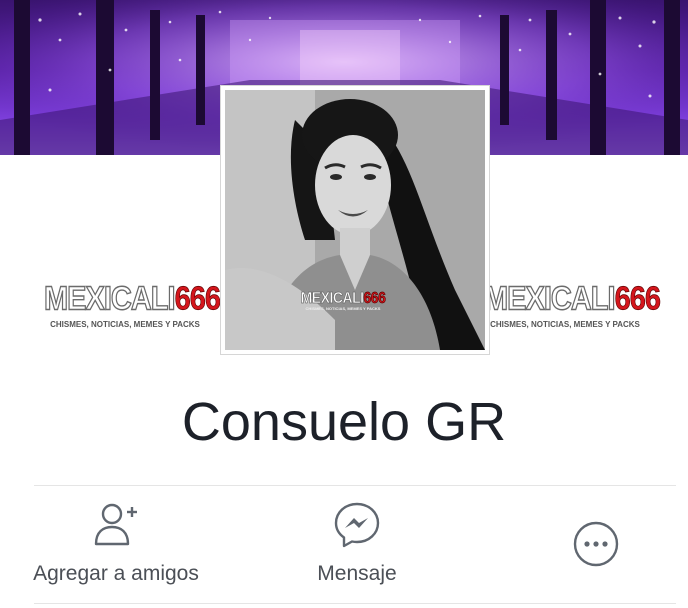 The image size is (688, 608). Describe the element at coordinates (357, 525) in the screenshot. I see `messenger-icon` at that location.